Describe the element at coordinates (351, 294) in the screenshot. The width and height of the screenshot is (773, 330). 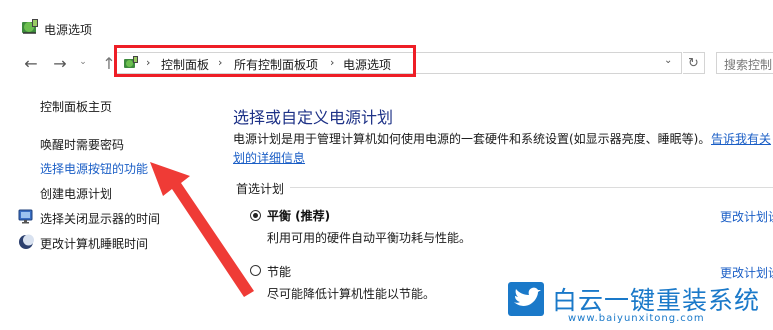
I see `power-saver-plan-description: 尽可能降低计算机性能以节能。` at that location.